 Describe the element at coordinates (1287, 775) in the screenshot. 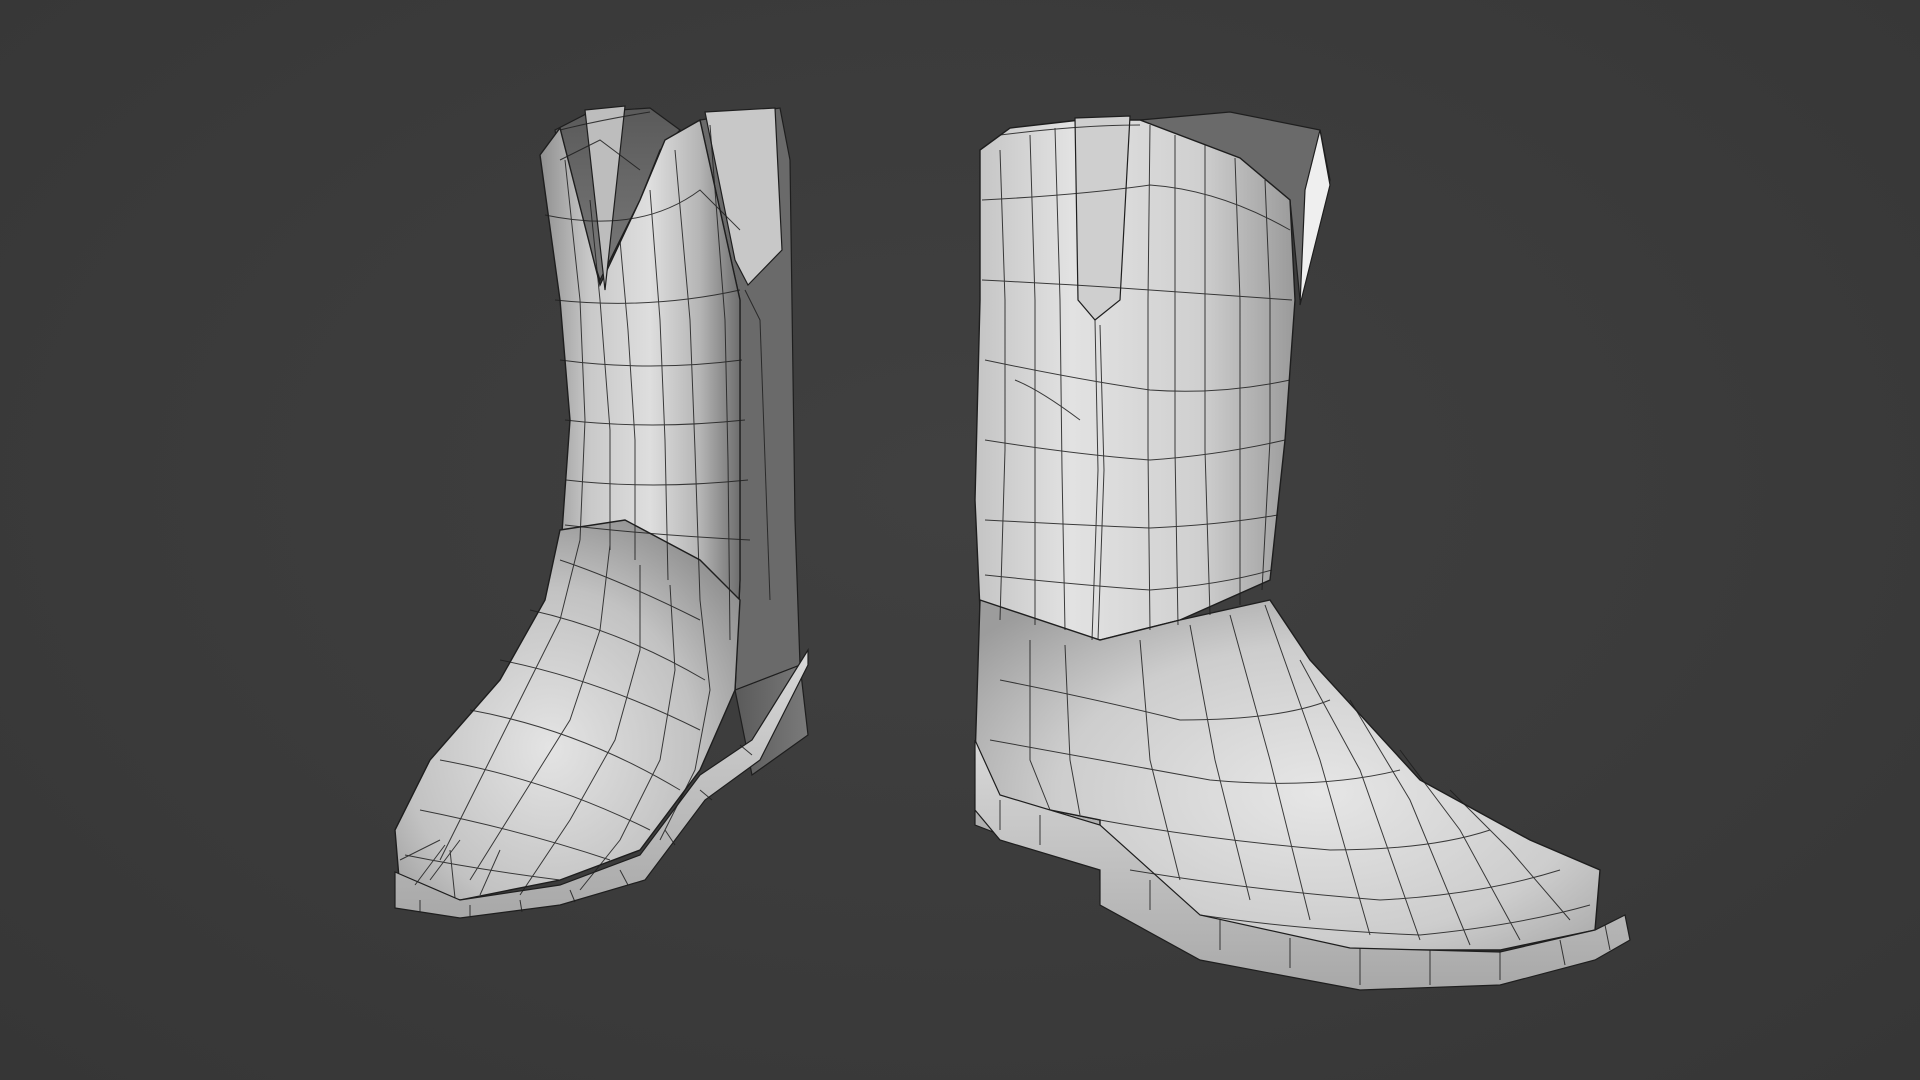

I see `right-boot-foot` at that location.